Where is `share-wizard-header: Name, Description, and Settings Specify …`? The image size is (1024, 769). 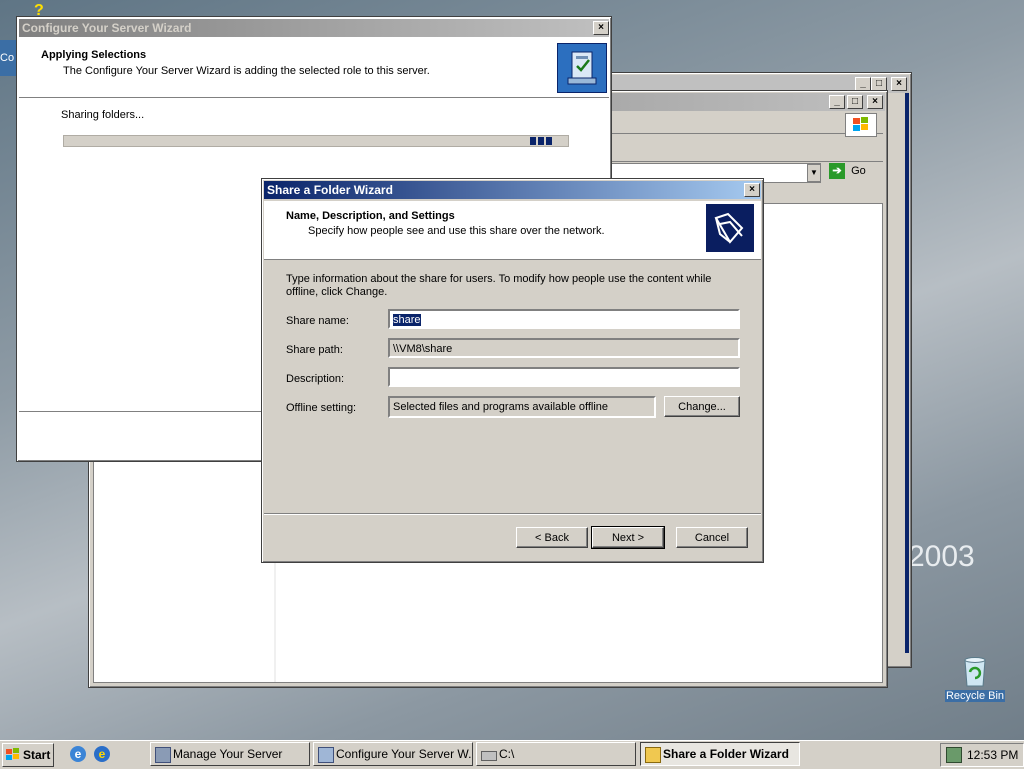 share-wizard-header: Name, Description, and Settings Specify … is located at coordinates (512, 230).